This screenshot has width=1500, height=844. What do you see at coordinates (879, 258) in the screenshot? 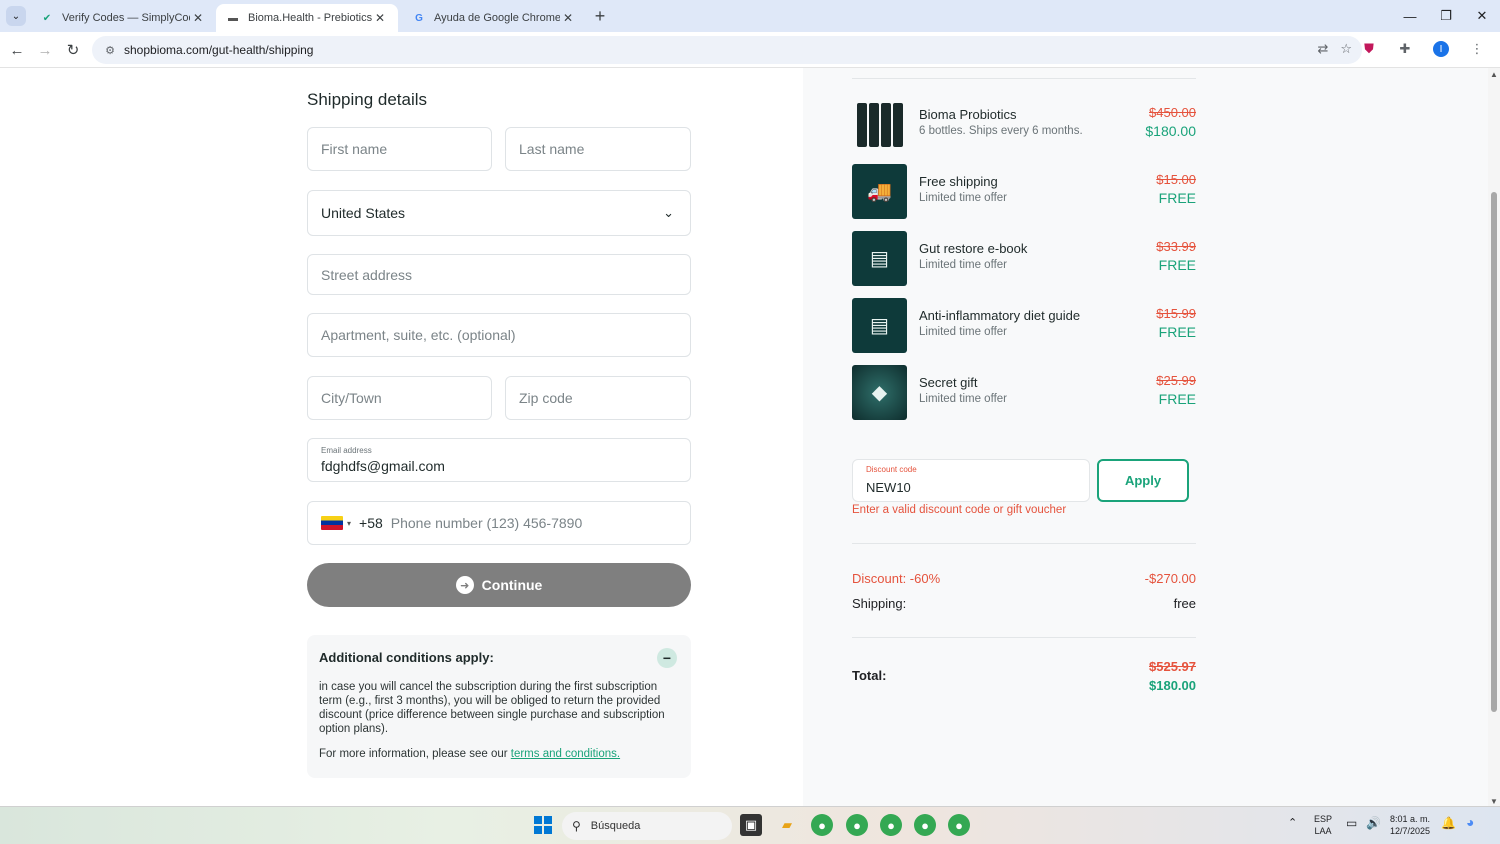
I see `ebook-image: ▤` at bounding box center [879, 258].